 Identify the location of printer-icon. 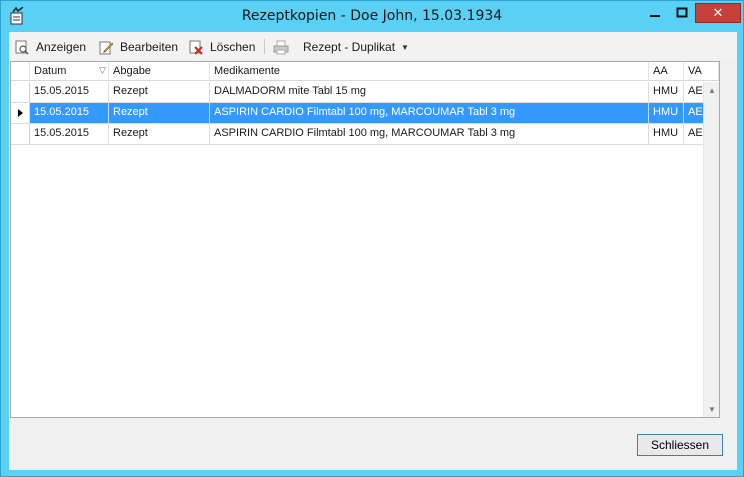
(281, 47).